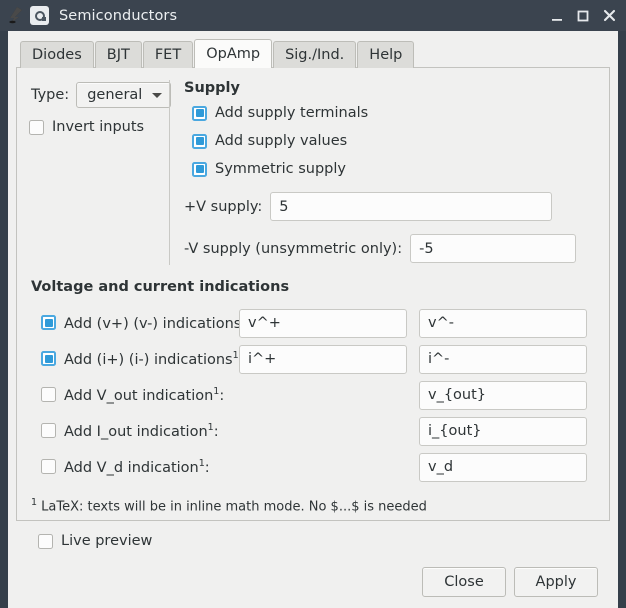  Describe the element at coordinates (313, 563) in the screenshot. I see `dialog-footer: Live preview Close Apply` at that location.